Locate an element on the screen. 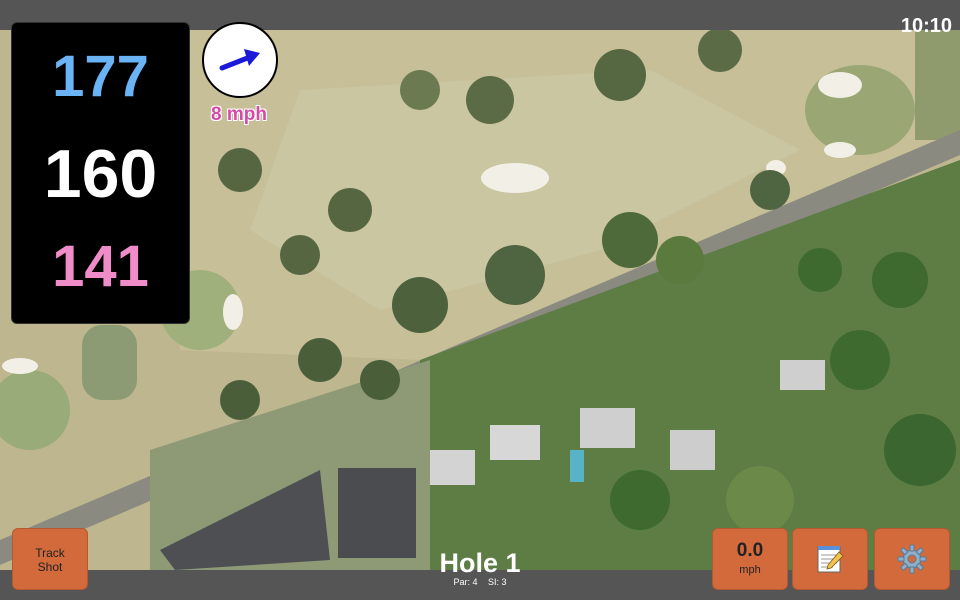 The width and height of the screenshot is (960, 600). distance-panel: 177 160 141 is located at coordinates (100, 173).